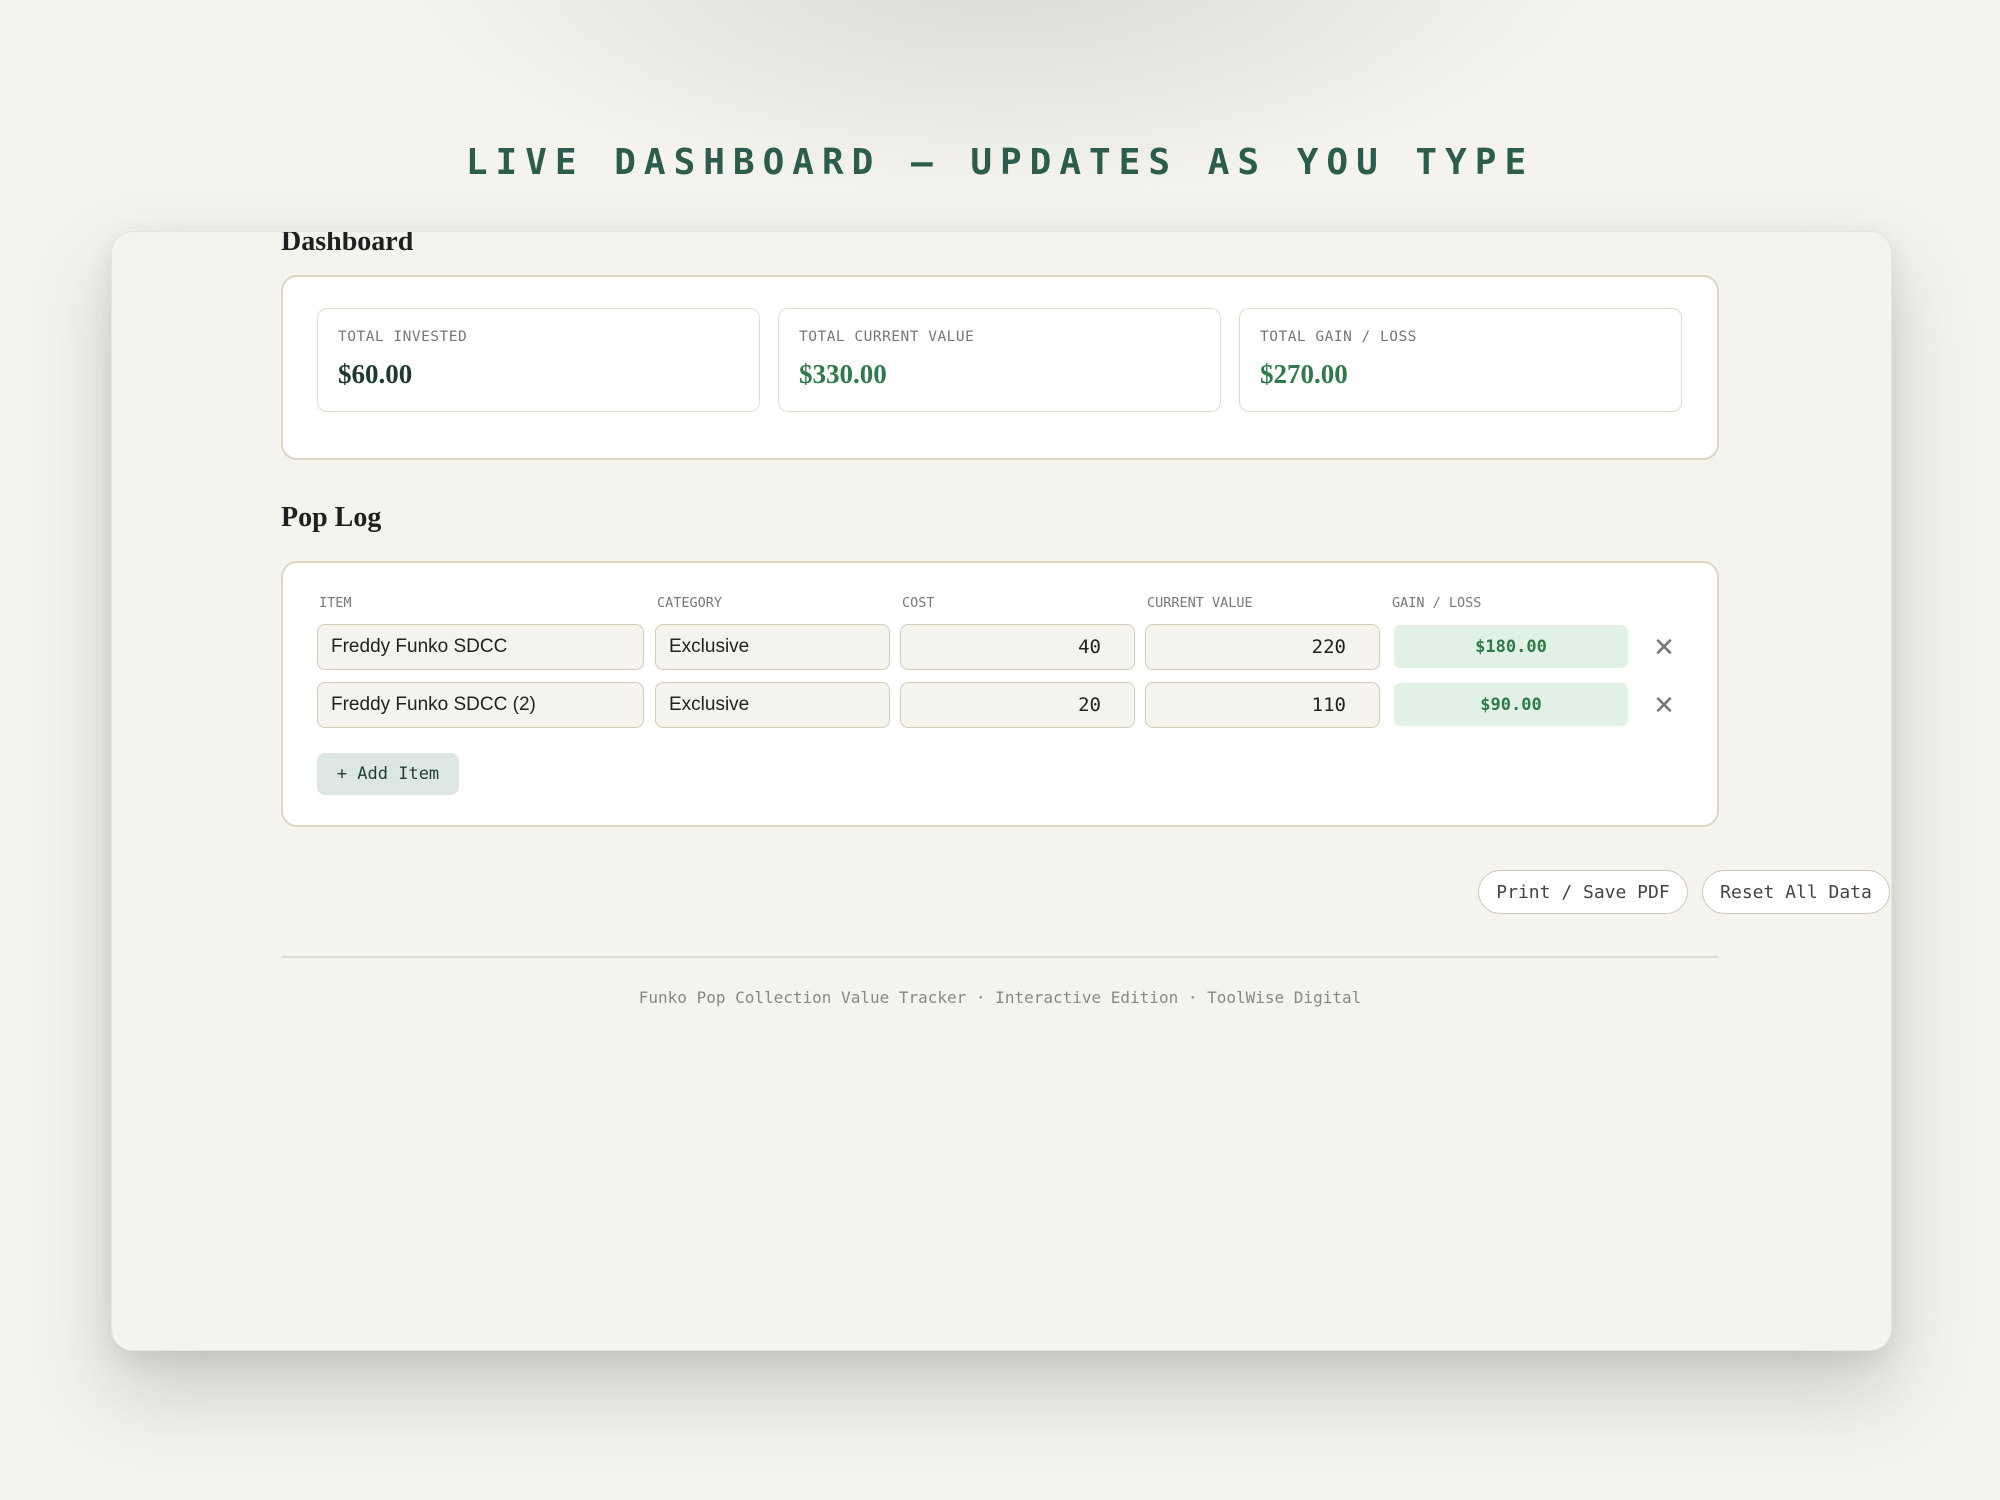  I want to click on live-dashboard-banner: LIVE DASHBOARD — UPDATES AS YOU TYPE, so click(1000, 162).